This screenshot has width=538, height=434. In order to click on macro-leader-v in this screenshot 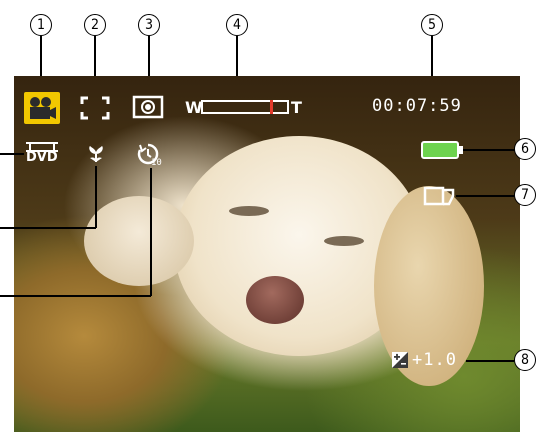, I will do `click(96, 197)`.